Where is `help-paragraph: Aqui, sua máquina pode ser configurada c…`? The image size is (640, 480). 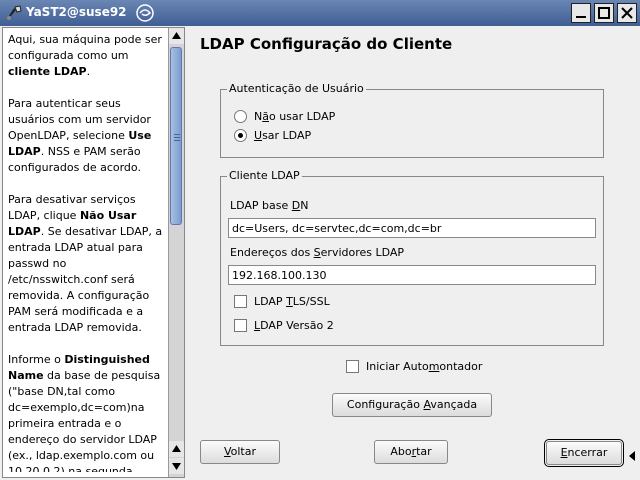 help-paragraph: Aqui, sua máquina pode ser configurada c… is located at coordinates (85, 55).